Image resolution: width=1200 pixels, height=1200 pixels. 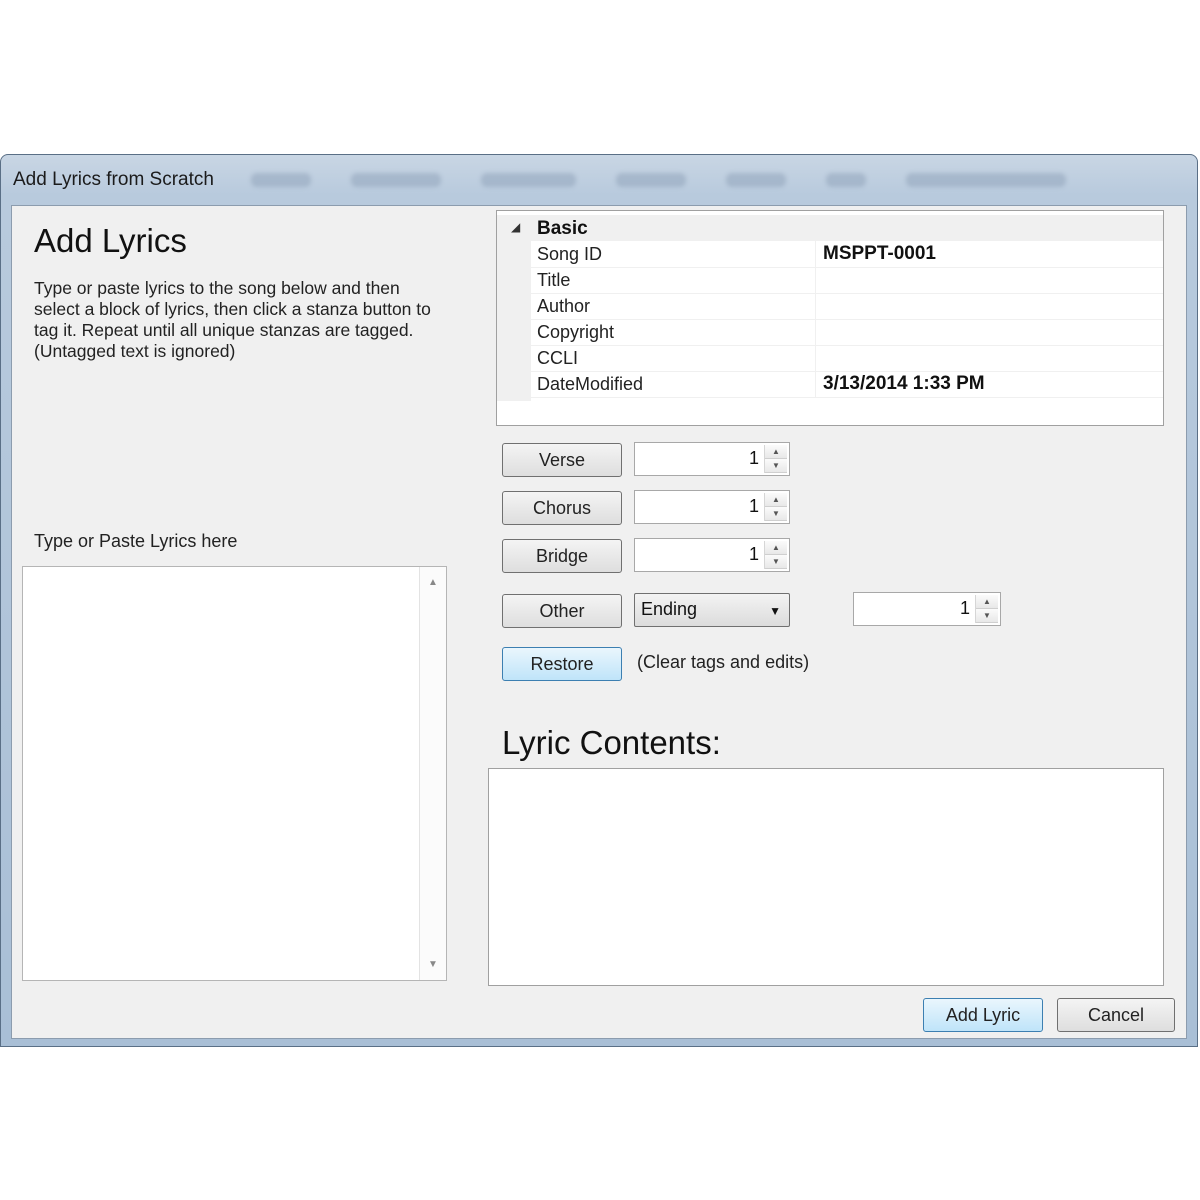 I want to click on property-key: CCLI, so click(x=558, y=358).